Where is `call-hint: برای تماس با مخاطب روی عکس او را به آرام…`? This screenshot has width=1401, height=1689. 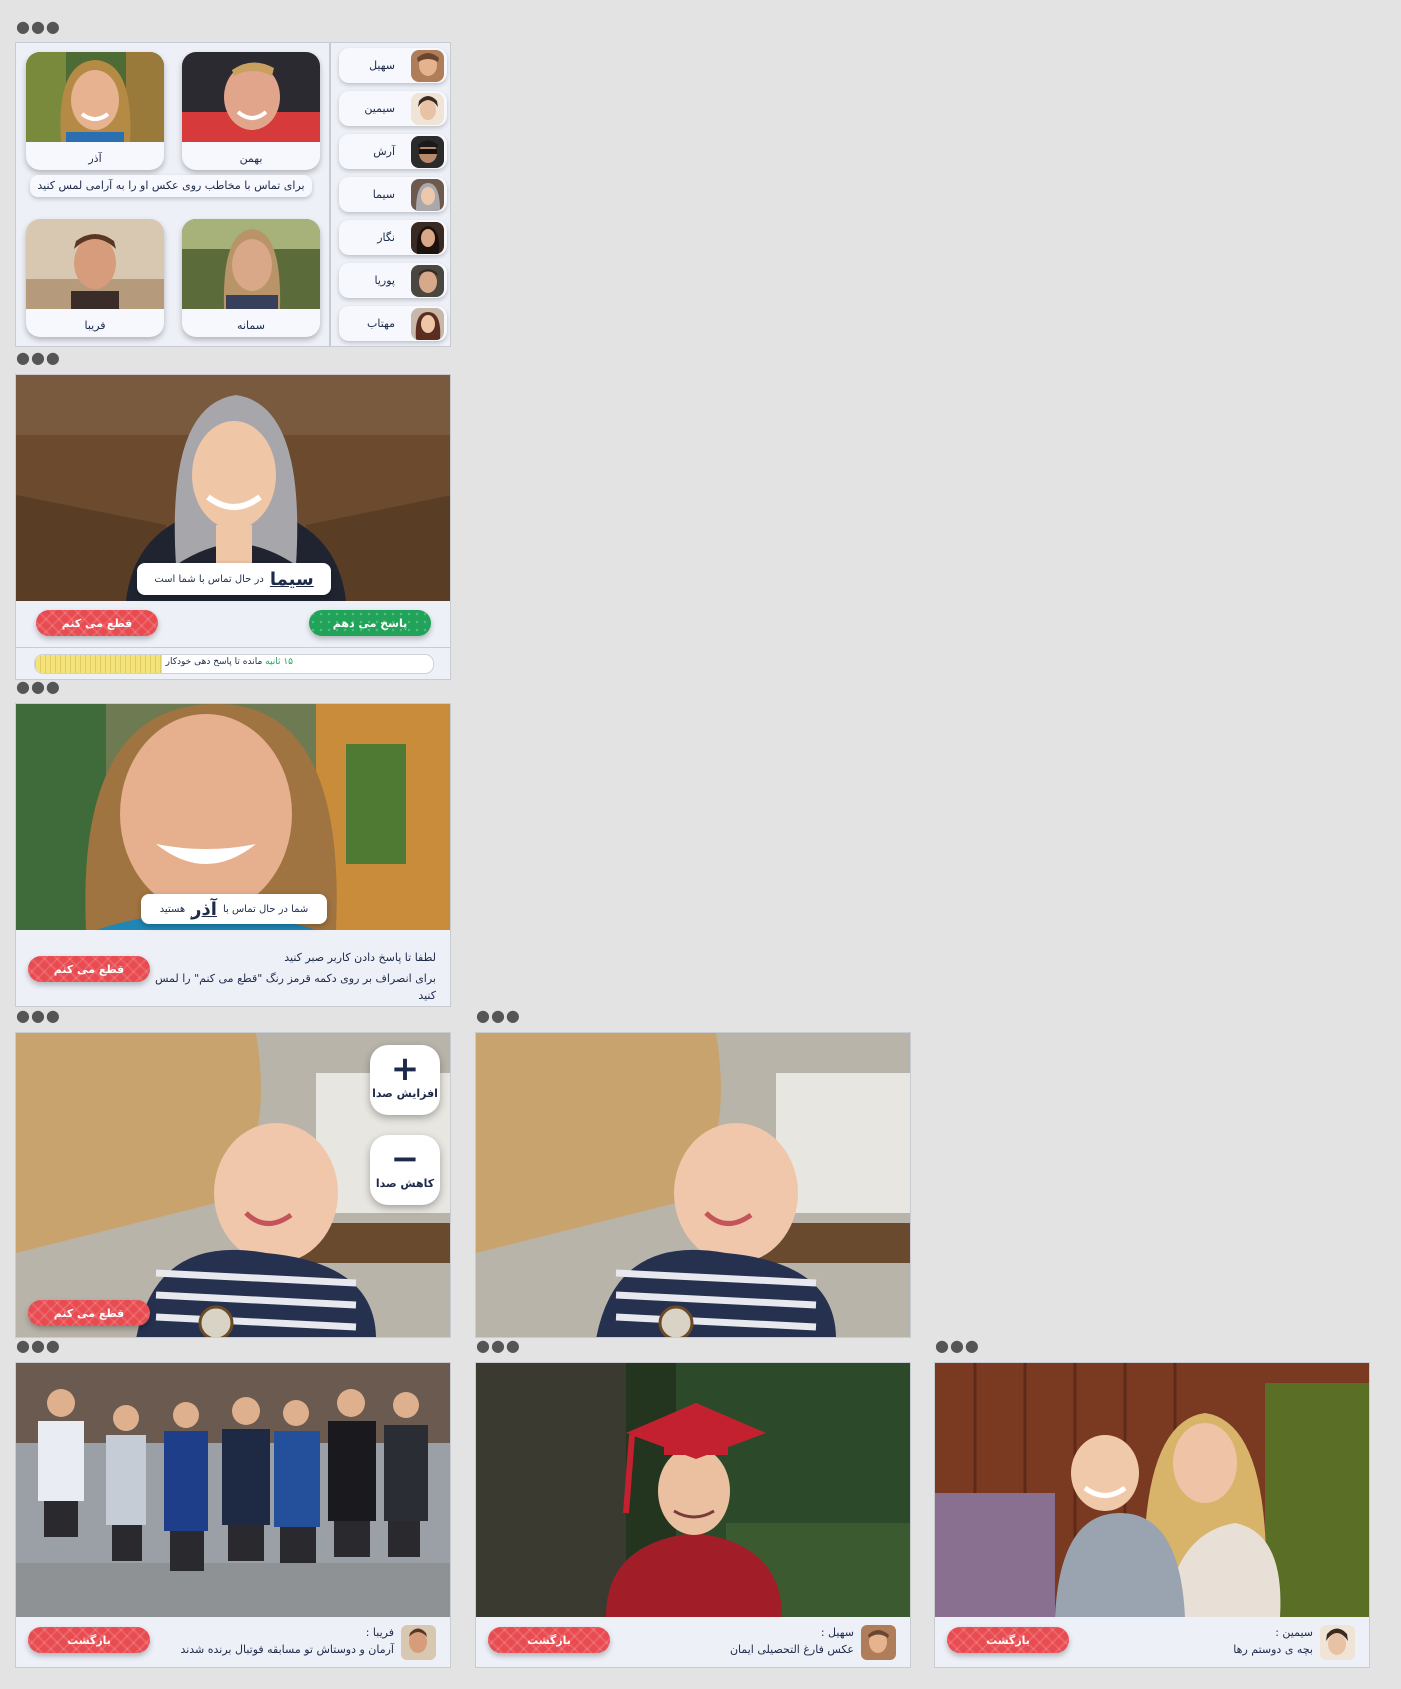
call-hint: برای تماس با مخاطب روی عکس او را به آرام… is located at coordinates (171, 186).